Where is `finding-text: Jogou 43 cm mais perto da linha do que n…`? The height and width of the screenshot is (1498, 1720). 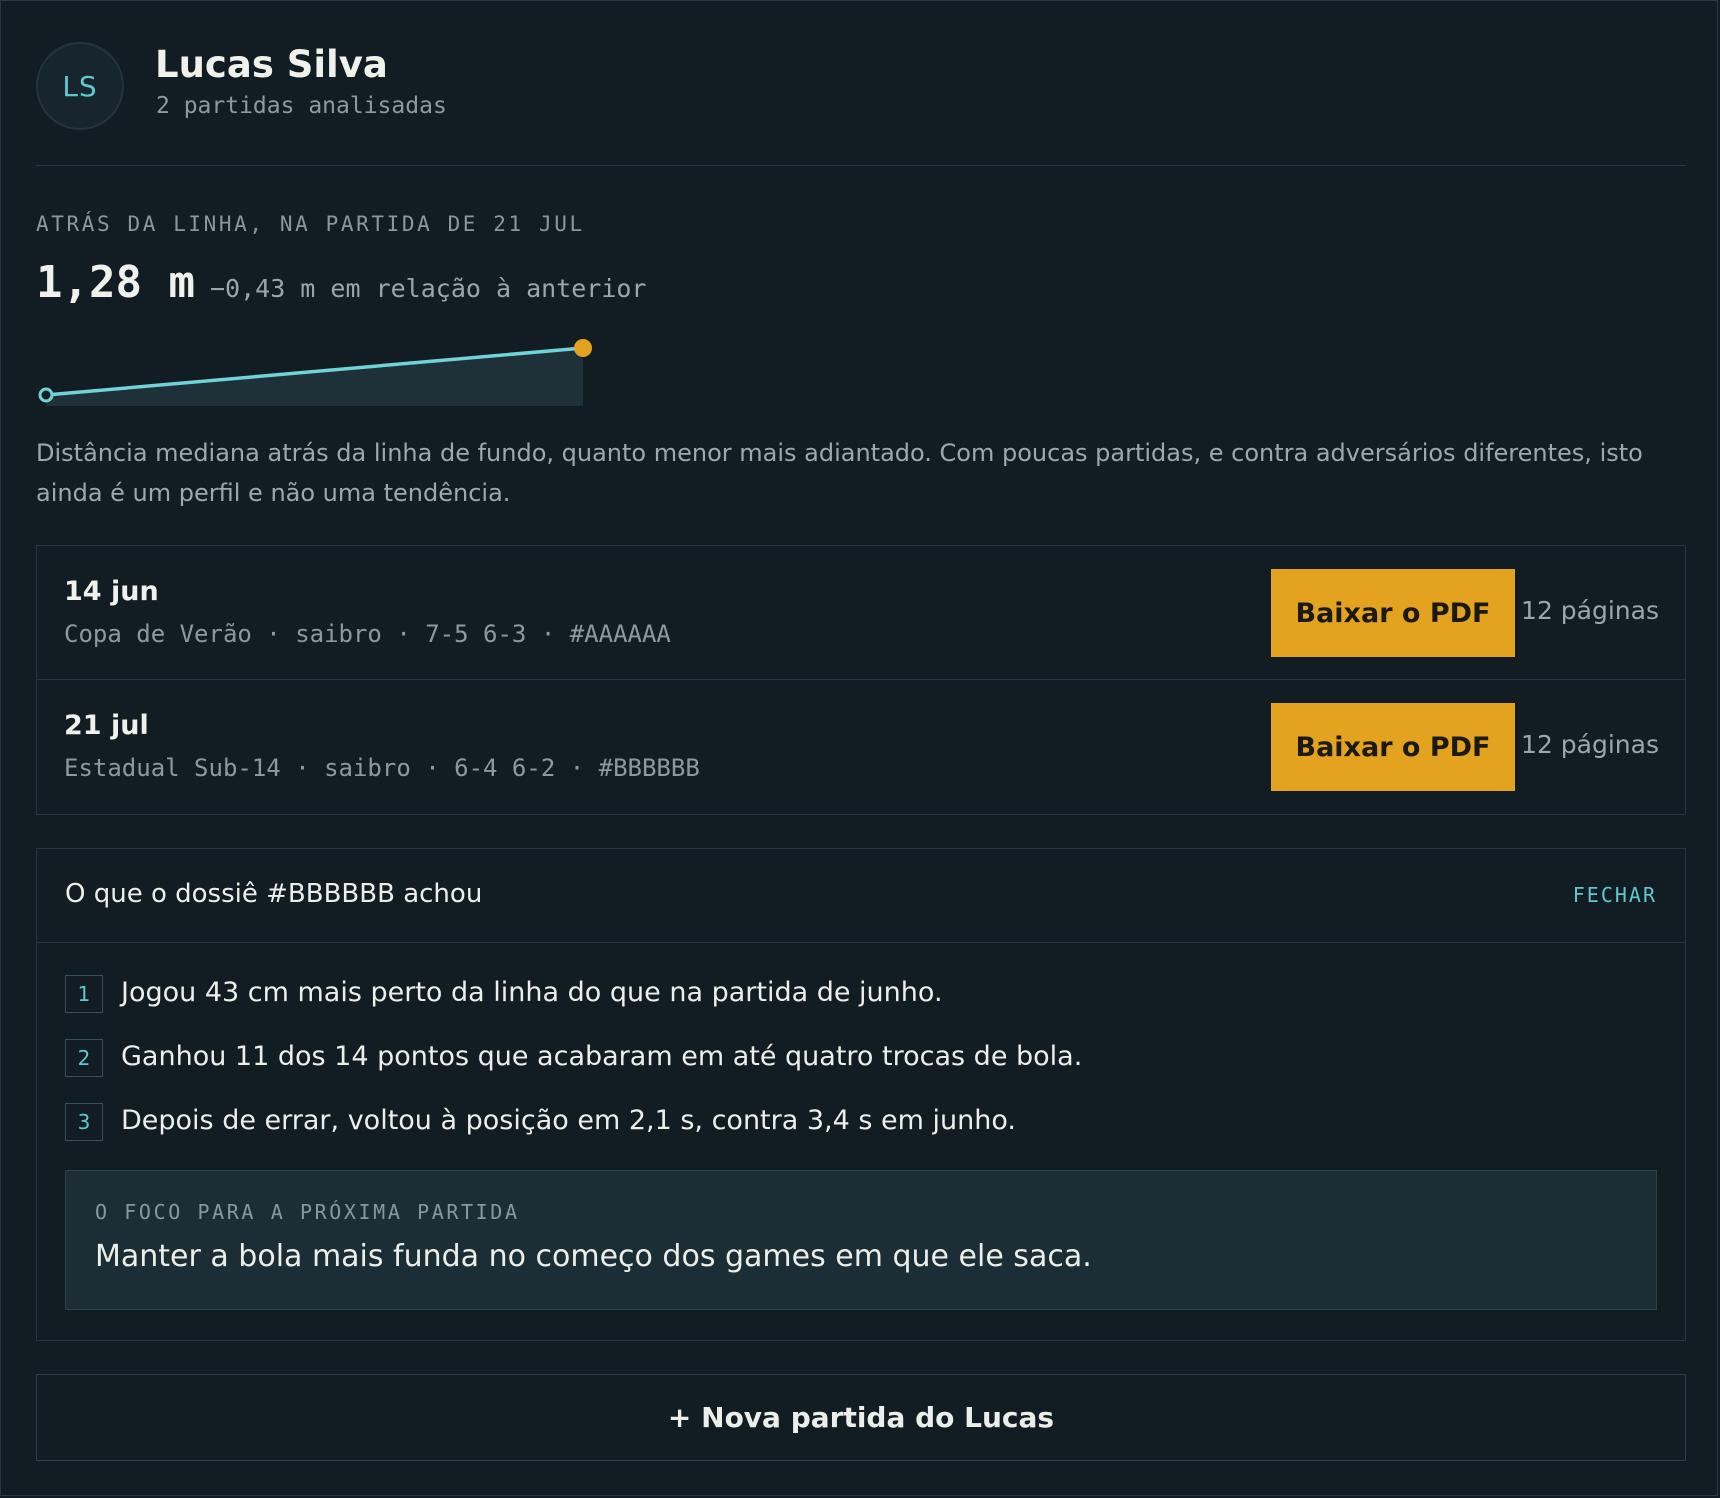 finding-text: Jogou 43 cm mais perto da linha do que n… is located at coordinates (532, 992).